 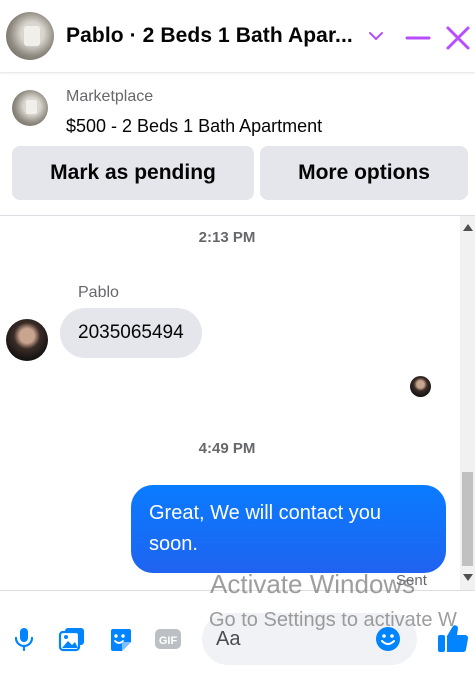 I want to click on microphone-icon, so click(x=24, y=639).